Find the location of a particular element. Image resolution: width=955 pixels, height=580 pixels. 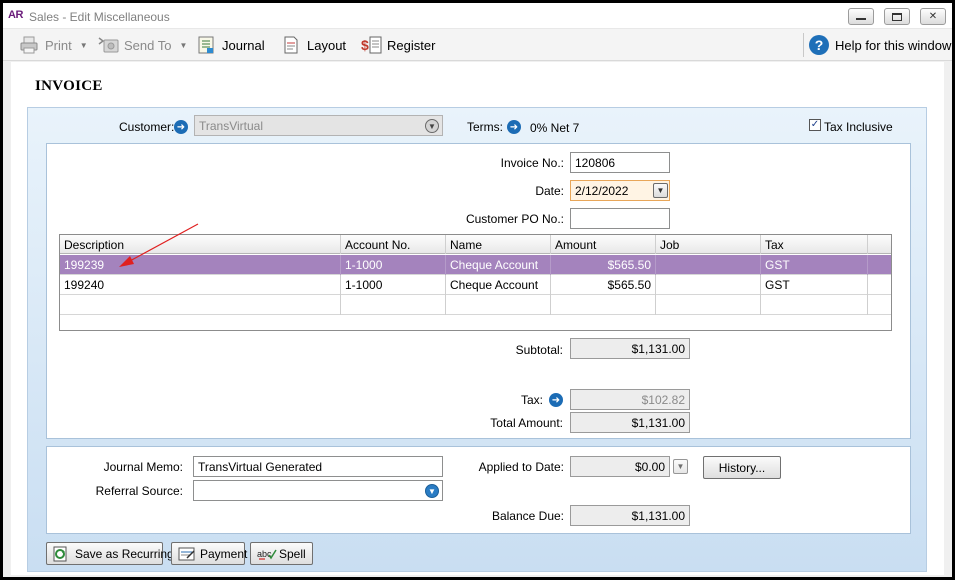

window-title: Sales - Edit Miscellaneous is located at coordinates (99, 17).